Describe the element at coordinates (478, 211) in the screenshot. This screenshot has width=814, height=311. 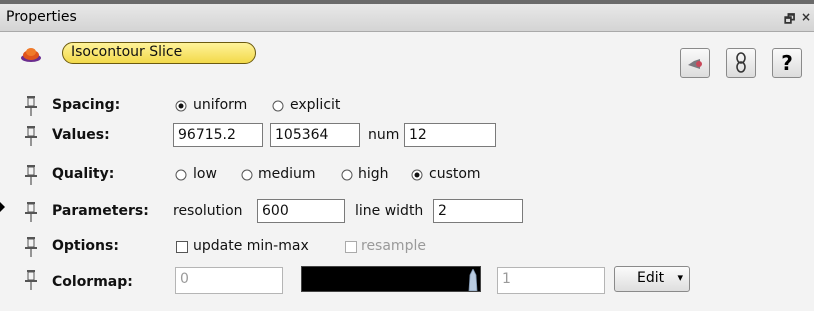
I see `linewidth-input: 2` at that location.